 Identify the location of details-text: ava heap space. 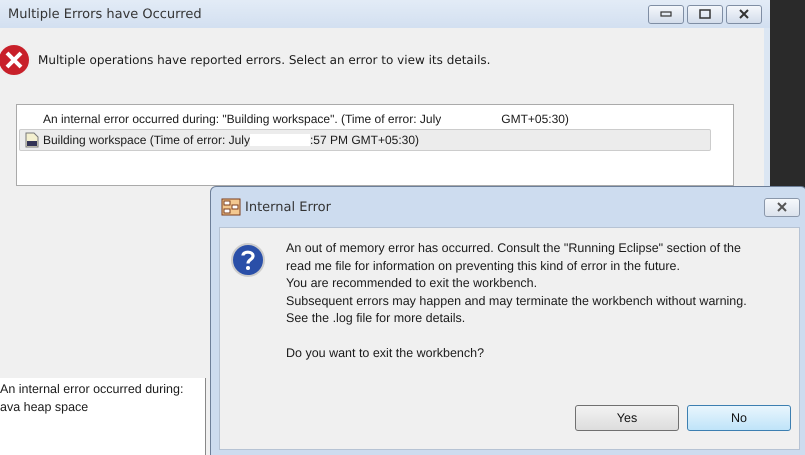
(45, 407).